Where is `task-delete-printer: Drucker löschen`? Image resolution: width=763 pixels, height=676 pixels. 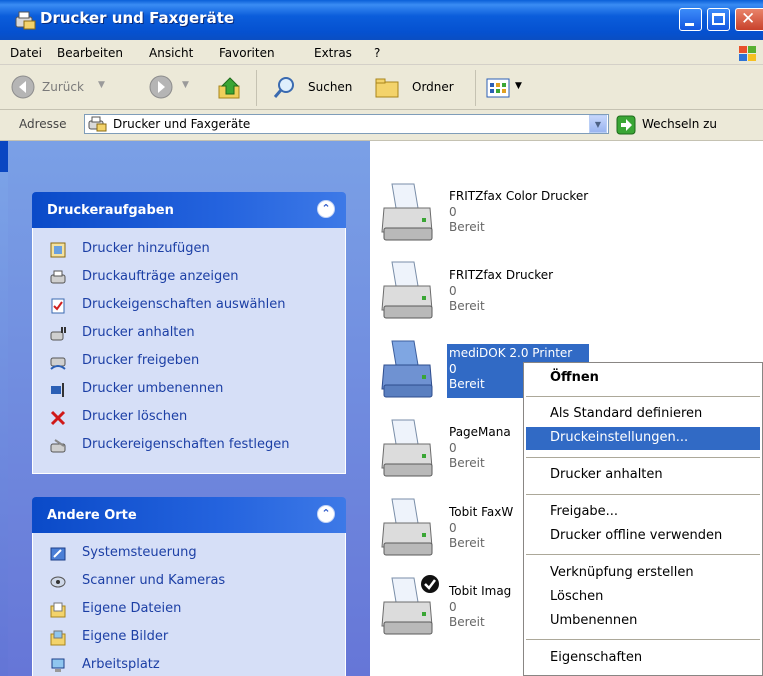 task-delete-printer: Drucker löschen is located at coordinates (134, 416).